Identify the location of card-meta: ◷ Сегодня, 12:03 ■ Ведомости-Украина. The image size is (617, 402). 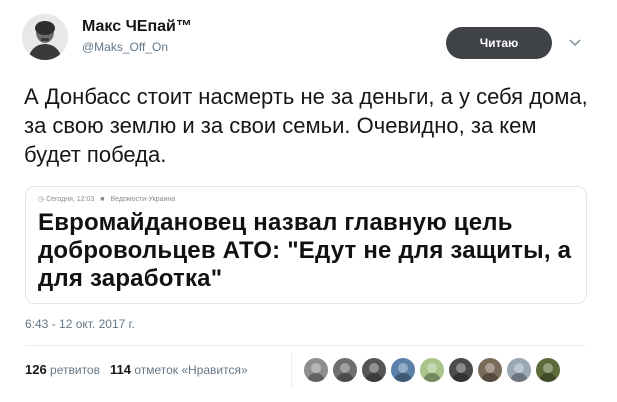
(106, 199).